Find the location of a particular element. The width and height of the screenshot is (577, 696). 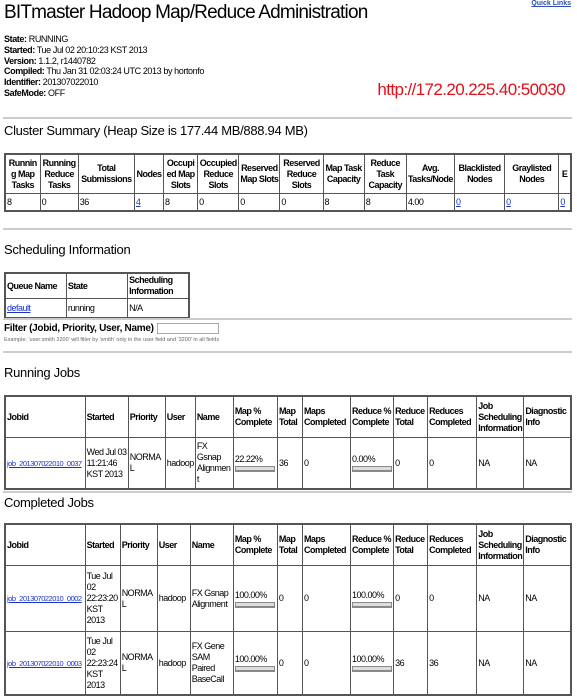

info-line: Identifier: 201307022010 is located at coordinates (104, 82).